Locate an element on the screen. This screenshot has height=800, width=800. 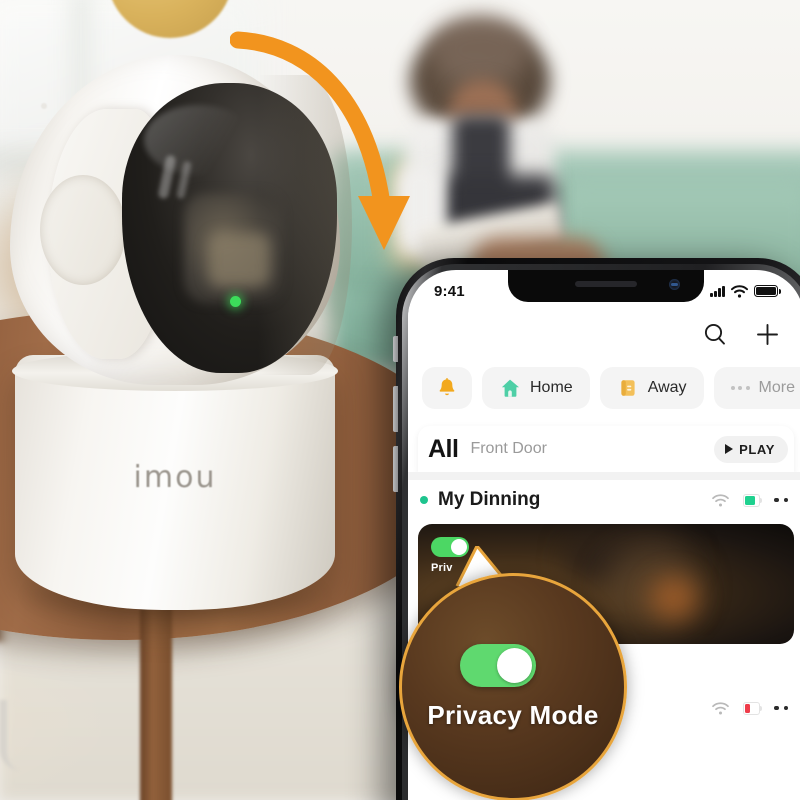
callout-privacy-label: Privacy Mode is located at coordinates (513, 714).